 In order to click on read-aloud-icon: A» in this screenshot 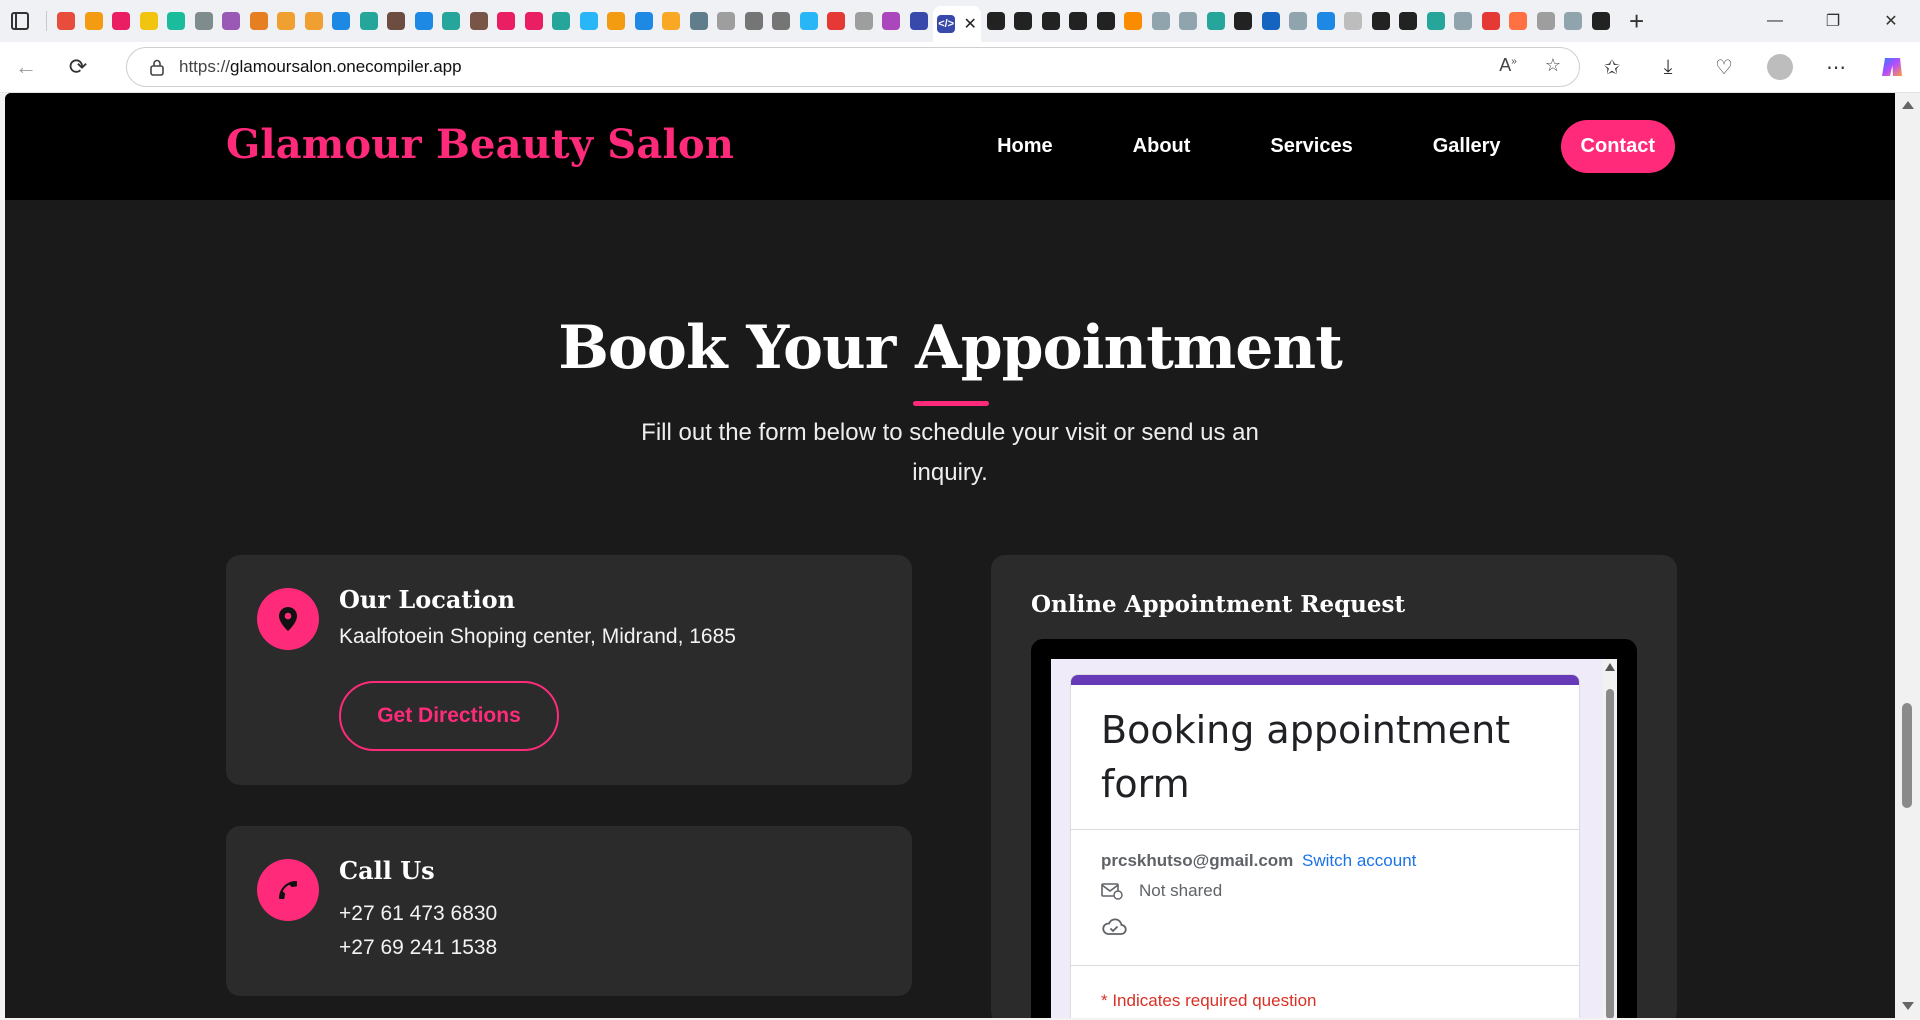, I will do `click(1508, 65)`.